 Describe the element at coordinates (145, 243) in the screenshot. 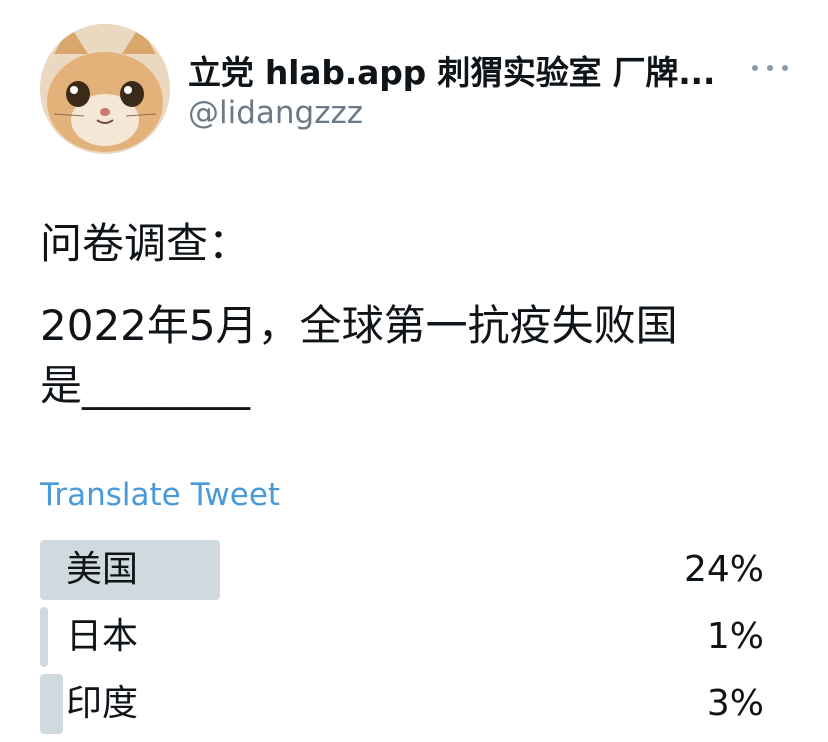

I see `tweet-text-line: 问卷调查：` at that location.